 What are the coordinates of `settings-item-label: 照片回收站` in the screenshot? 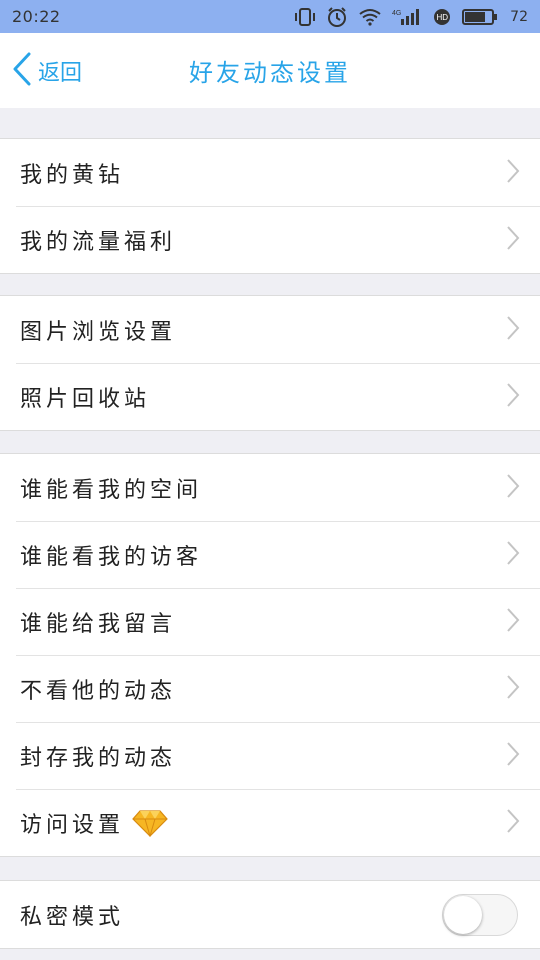 It's located at (85, 399).